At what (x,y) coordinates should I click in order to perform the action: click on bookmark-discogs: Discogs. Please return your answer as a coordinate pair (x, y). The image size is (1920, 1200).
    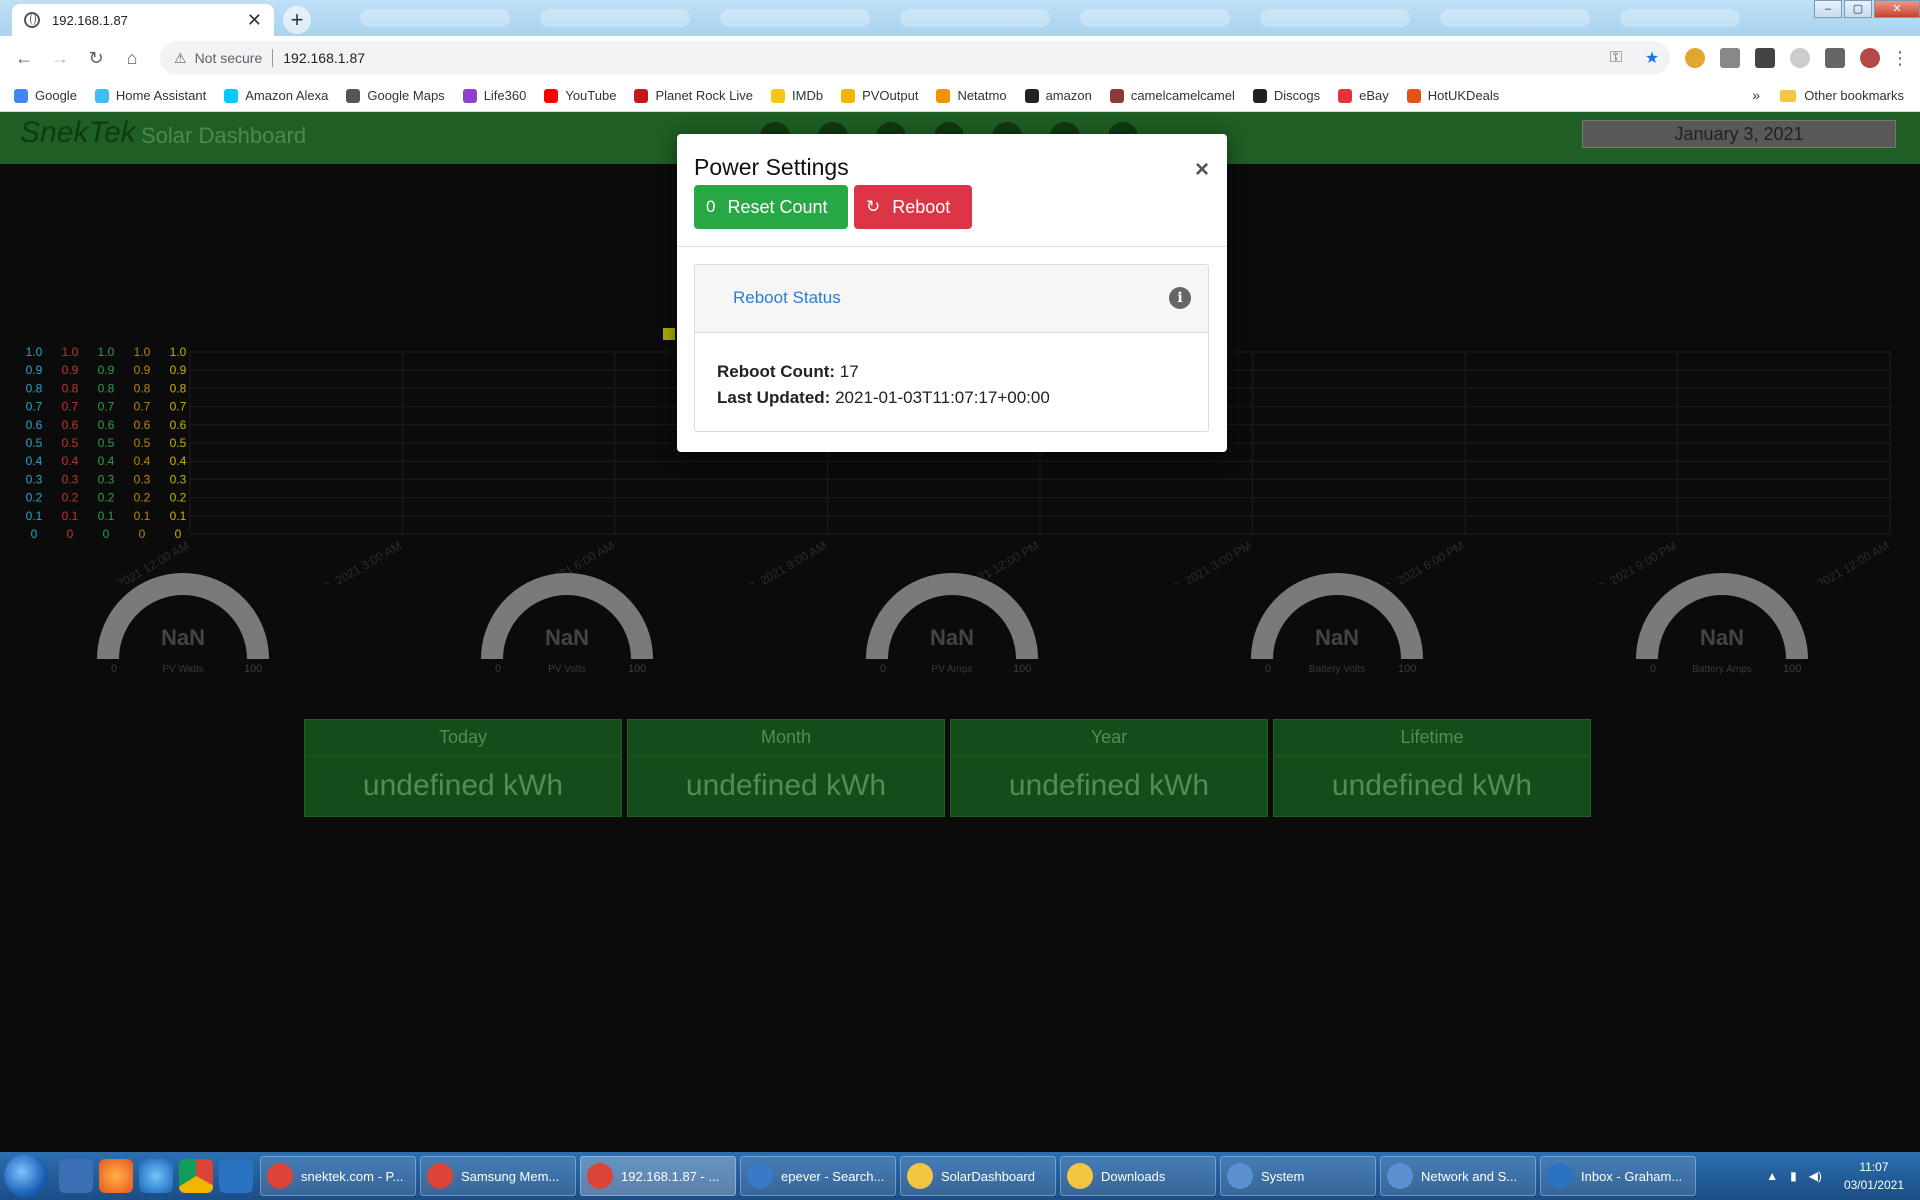
    Looking at the image, I should click on (1286, 95).